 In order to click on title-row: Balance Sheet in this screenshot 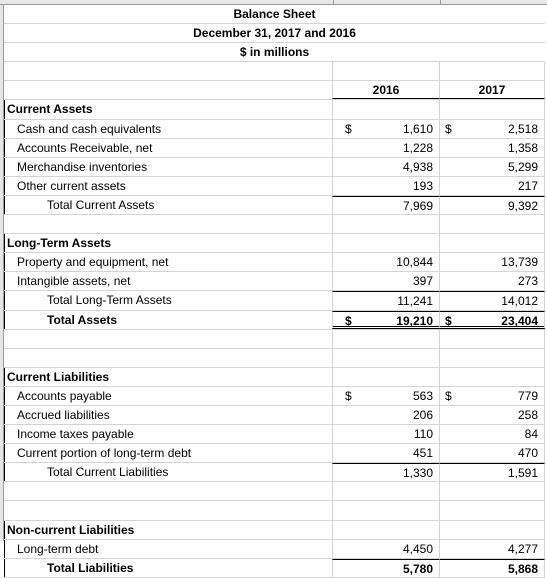, I will do `click(274, 15)`.